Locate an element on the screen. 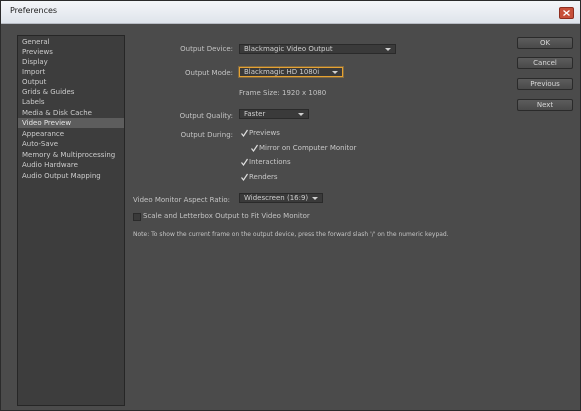 This screenshot has width=581, height=411. sidebar-item-labels: Labels is located at coordinates (71, 102).